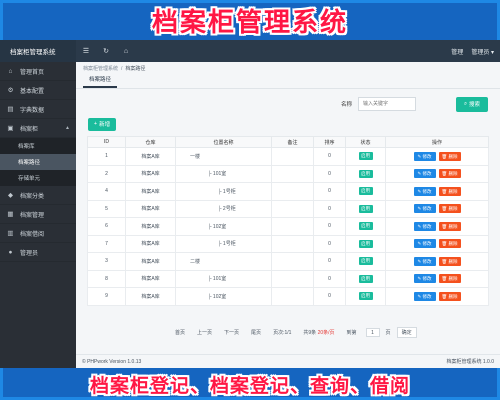 Image resolution: width=500 pixels, height=400 pixels. What do you see at coordinates (472, 104) in the screenshot?
I see `search-button: ⌕ 搜索` at bounding box center [472, 104].